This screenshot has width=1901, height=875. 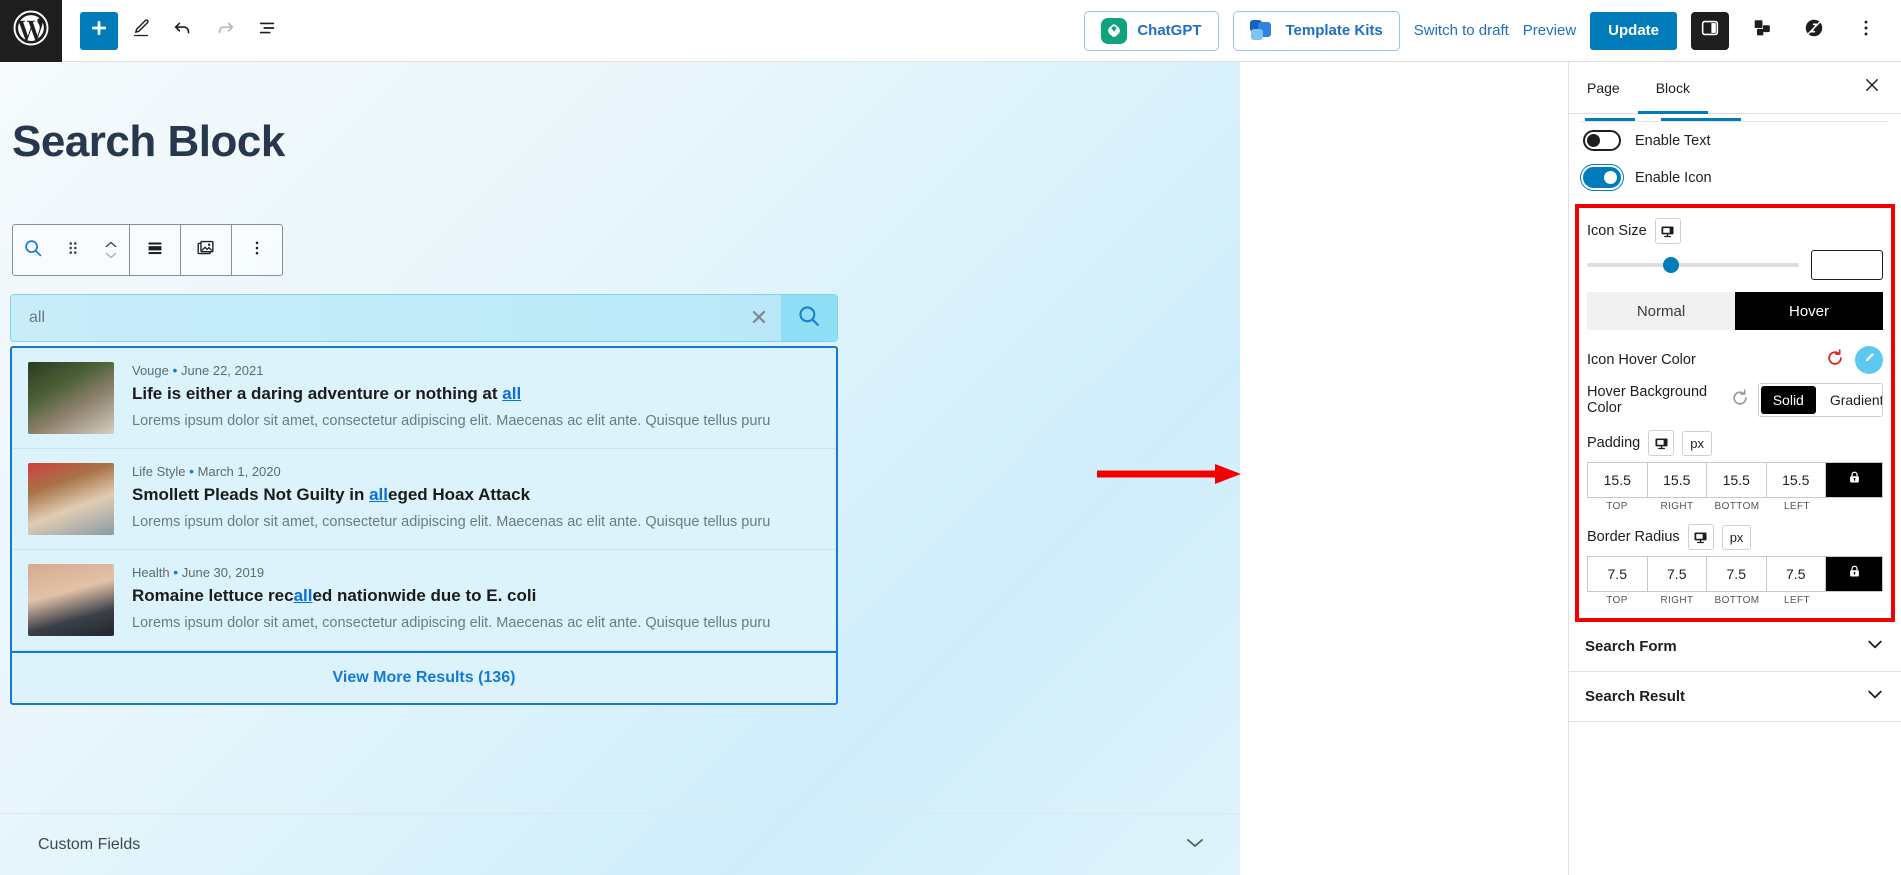 I want to click on clear-search-button: ✕, so click(x=759, y=318).